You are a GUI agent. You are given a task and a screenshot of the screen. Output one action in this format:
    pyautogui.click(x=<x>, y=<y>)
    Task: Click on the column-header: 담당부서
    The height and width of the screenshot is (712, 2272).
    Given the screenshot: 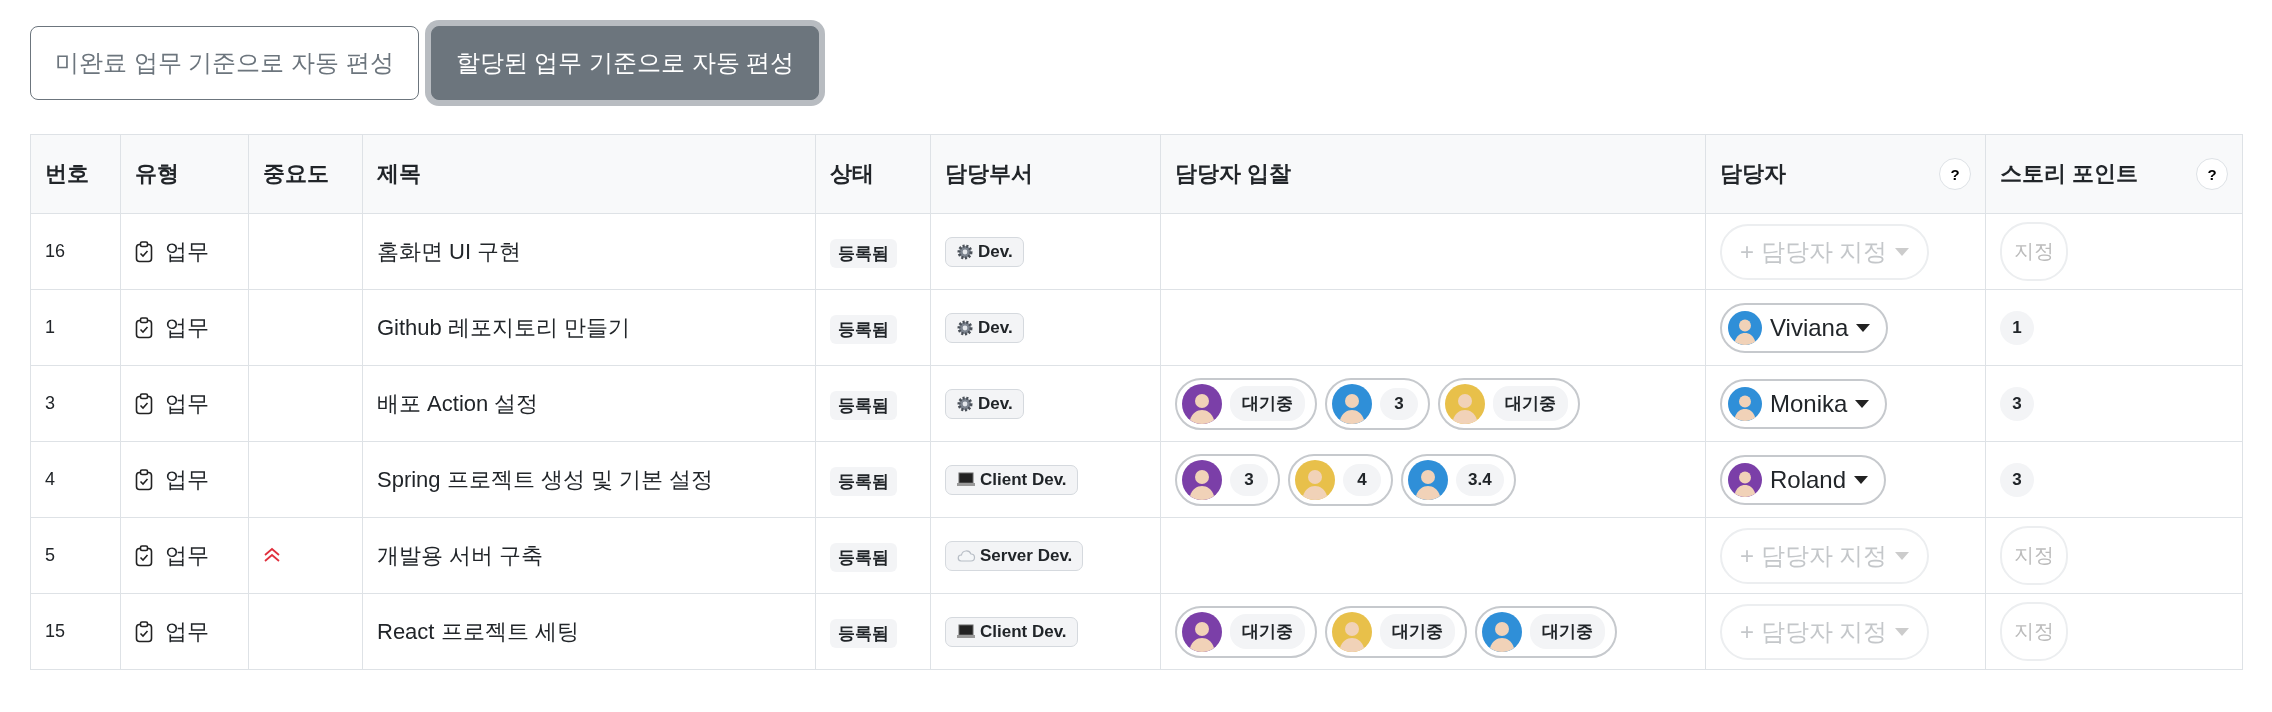 What is the action you would take?
    pyautogui.click(x=1045, y=174)
    